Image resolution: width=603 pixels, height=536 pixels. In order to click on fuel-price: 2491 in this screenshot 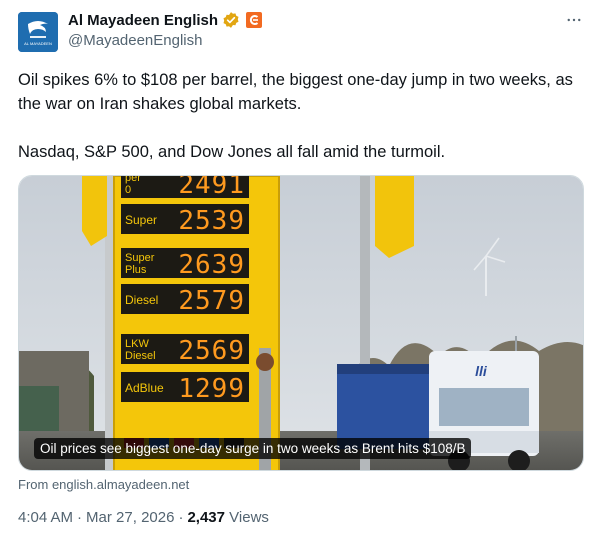, I will do `click(211, 188)`.